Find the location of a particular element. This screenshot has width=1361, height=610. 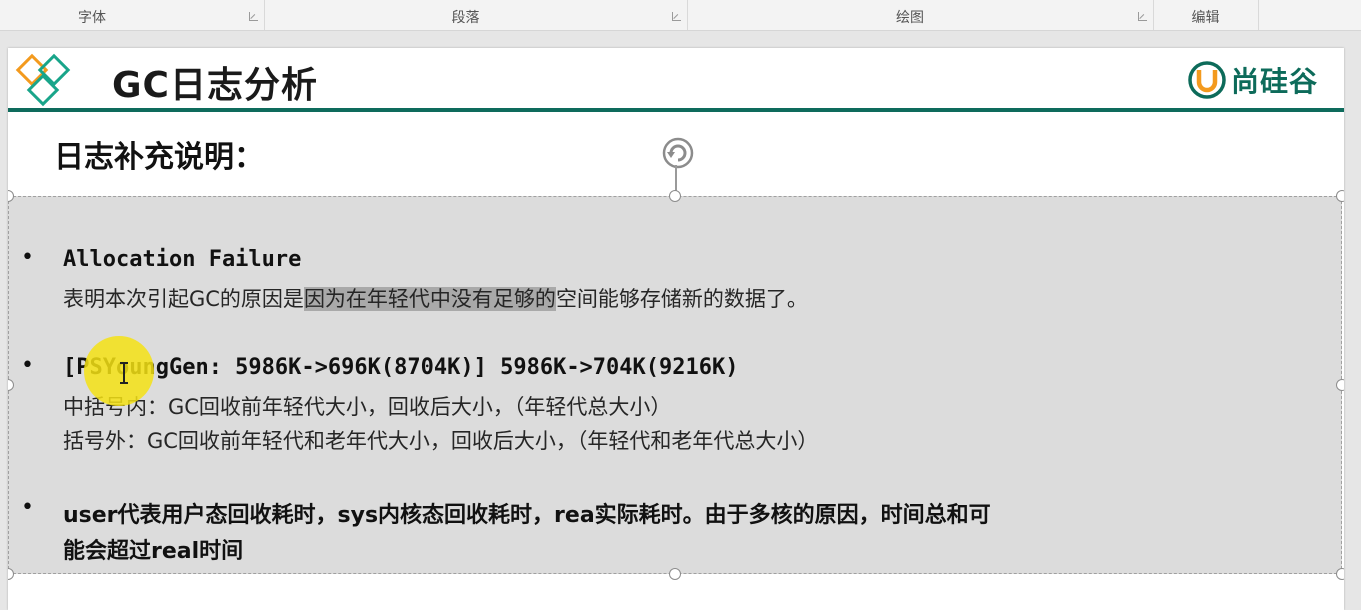

selected-text-highlight: 因为在年轻代中没有足够的 is located at coordinates (429, 299).